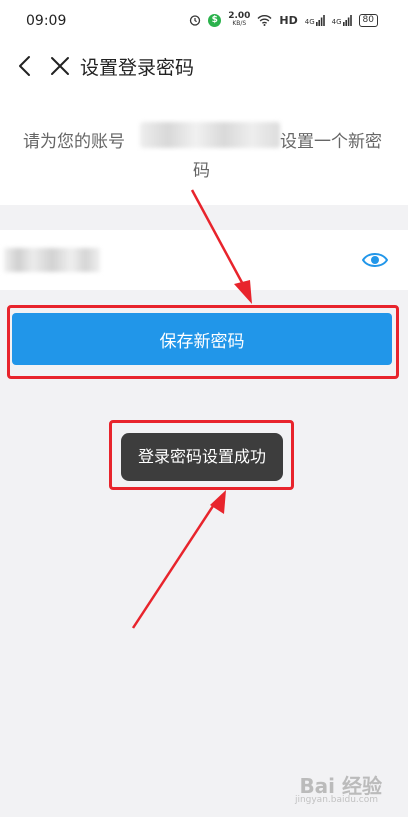 This screenshot has width=408, height=817. I want to click on signal-4g-2: 4G, so click(342, 20).